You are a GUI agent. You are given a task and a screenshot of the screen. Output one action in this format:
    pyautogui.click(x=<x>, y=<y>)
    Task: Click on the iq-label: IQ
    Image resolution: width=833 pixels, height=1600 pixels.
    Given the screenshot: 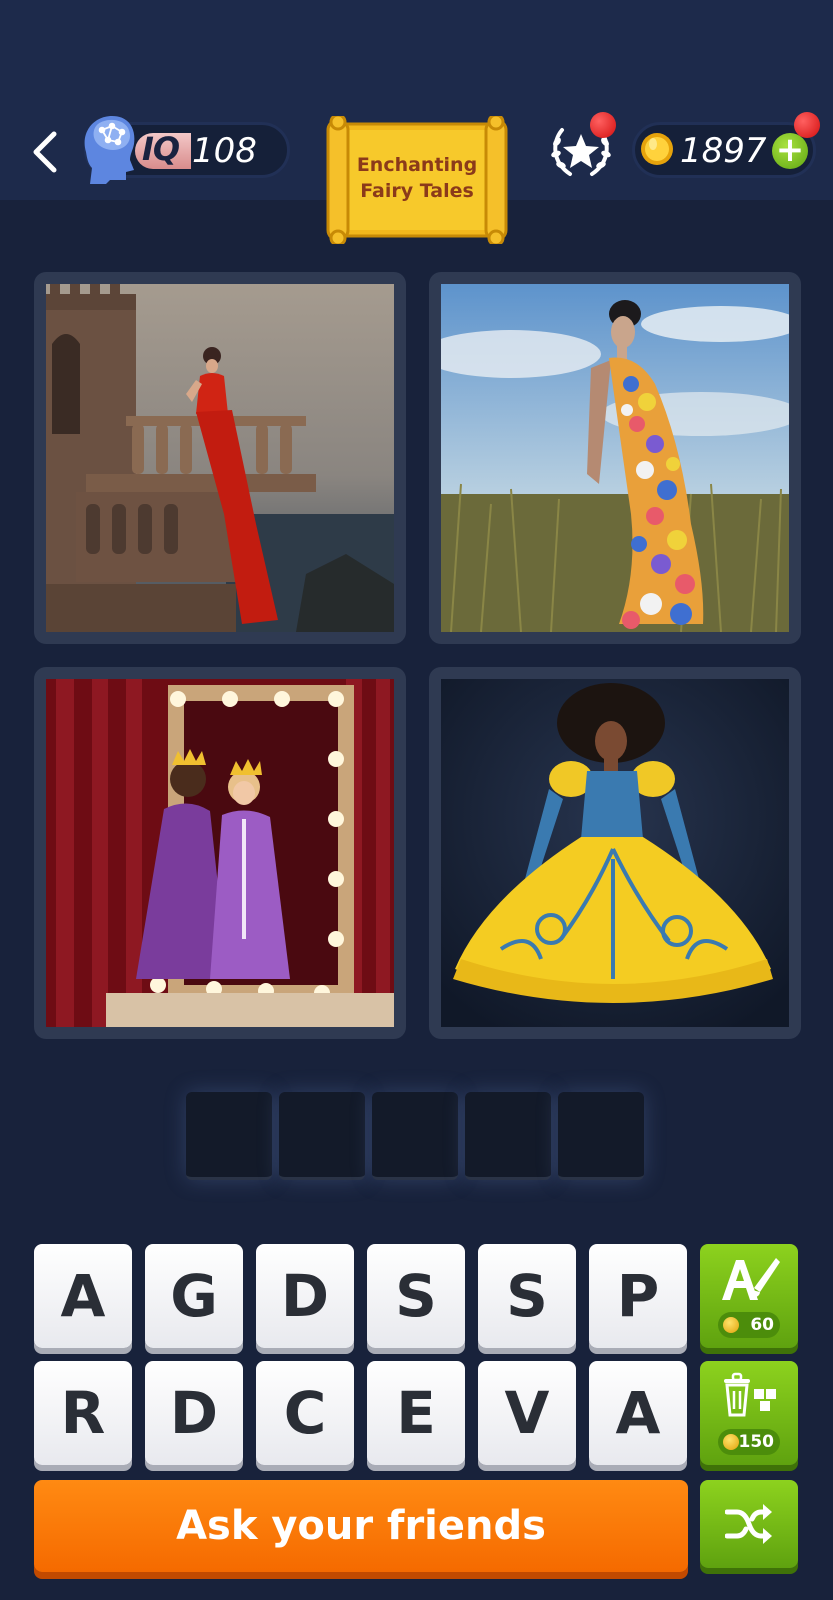 What is the action you would take?
    pyautogui.click(x=161, y=149)
    